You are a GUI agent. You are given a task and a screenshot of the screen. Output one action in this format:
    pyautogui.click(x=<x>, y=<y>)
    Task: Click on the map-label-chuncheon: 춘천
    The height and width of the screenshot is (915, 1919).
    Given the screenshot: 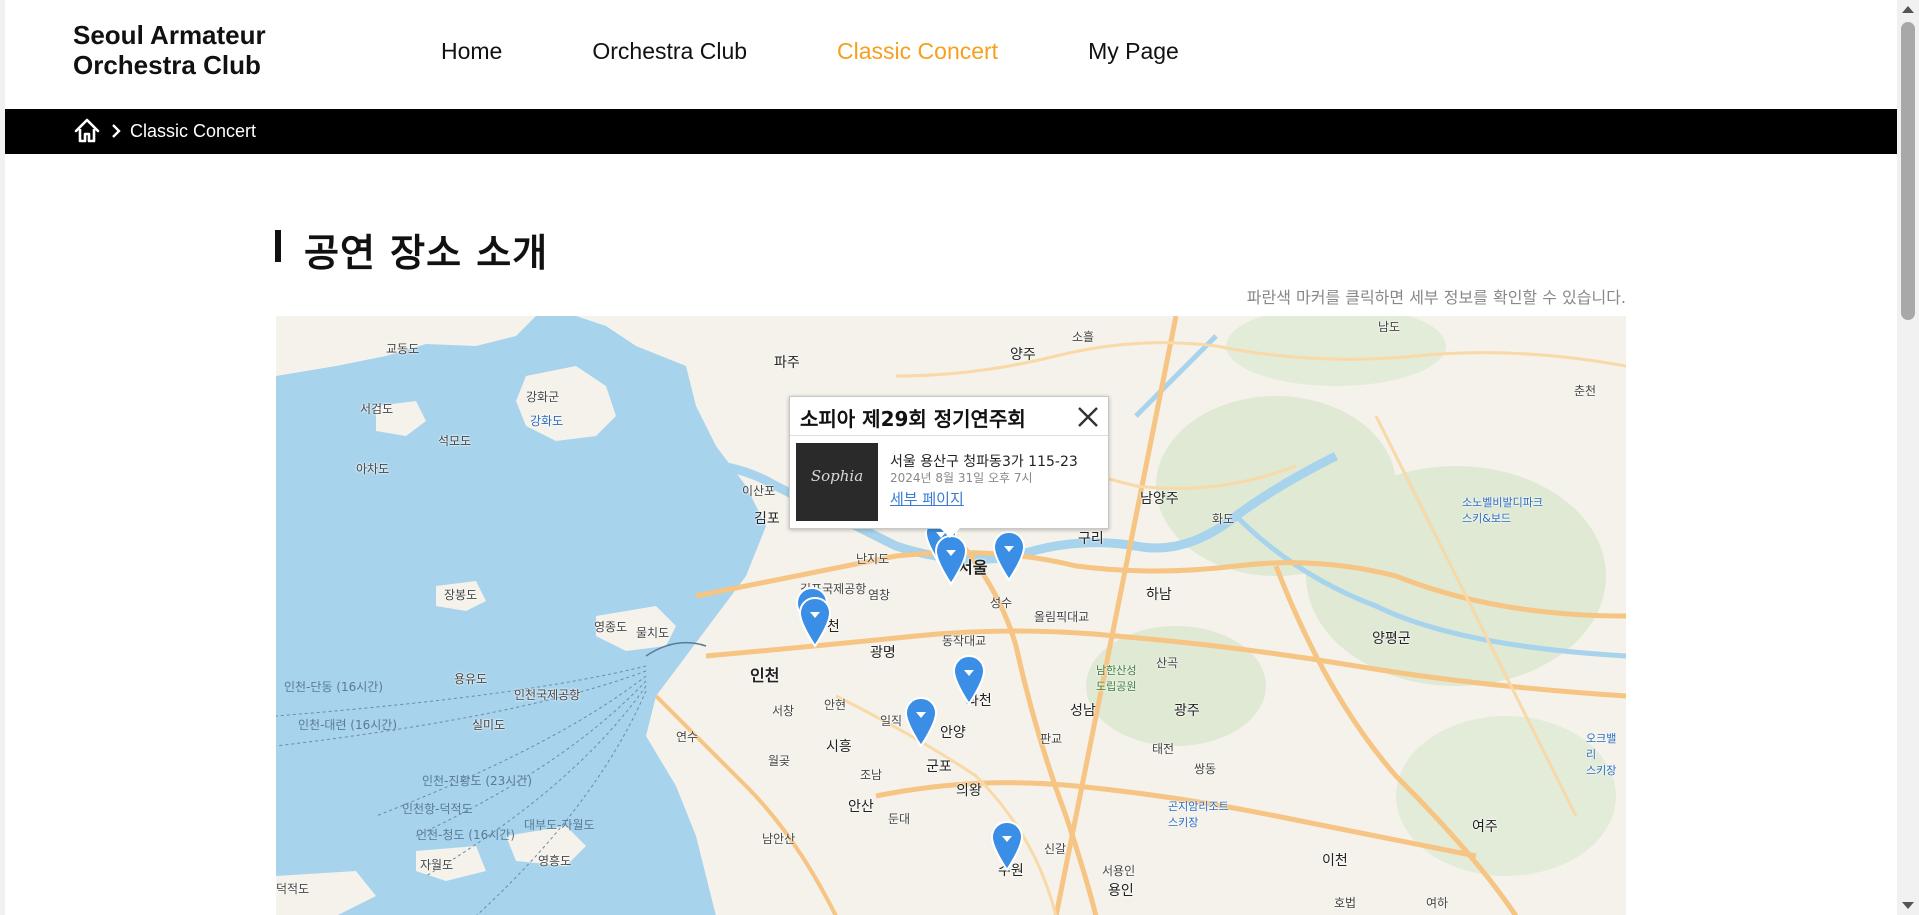 What is the action you would take?
    pyautogui.click(x=1585, y=391)
    